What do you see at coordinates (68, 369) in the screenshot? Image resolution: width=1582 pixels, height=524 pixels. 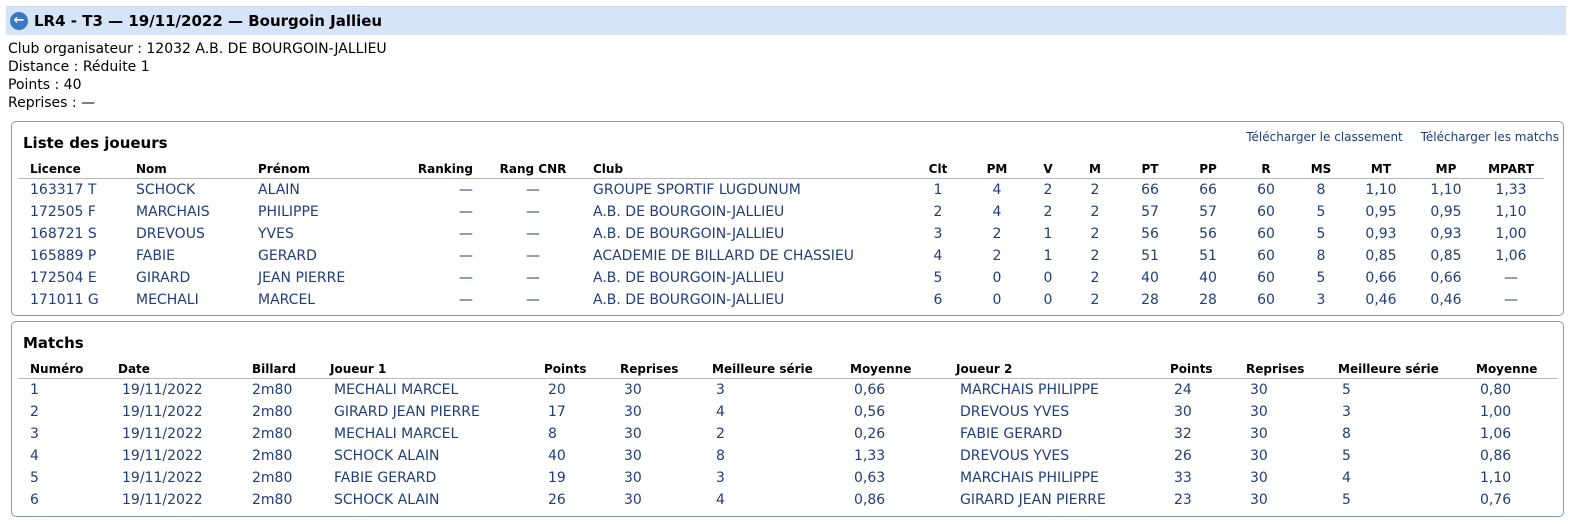 I see `col-numero: Numéro` at bounding box center [68, 369].